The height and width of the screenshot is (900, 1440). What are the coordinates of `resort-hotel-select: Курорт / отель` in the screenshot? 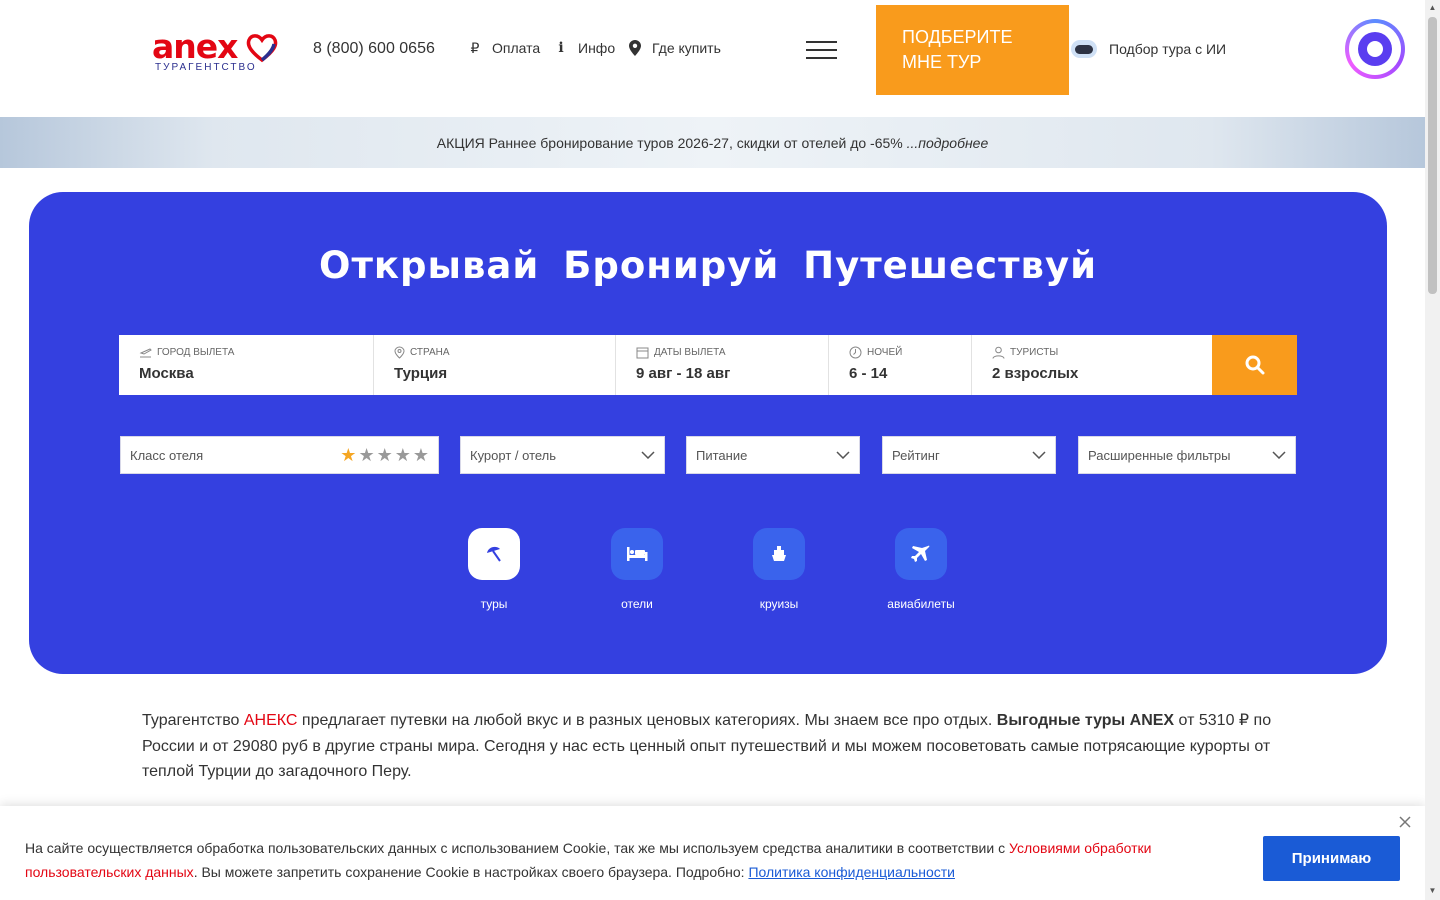 It's located at (562, 455).